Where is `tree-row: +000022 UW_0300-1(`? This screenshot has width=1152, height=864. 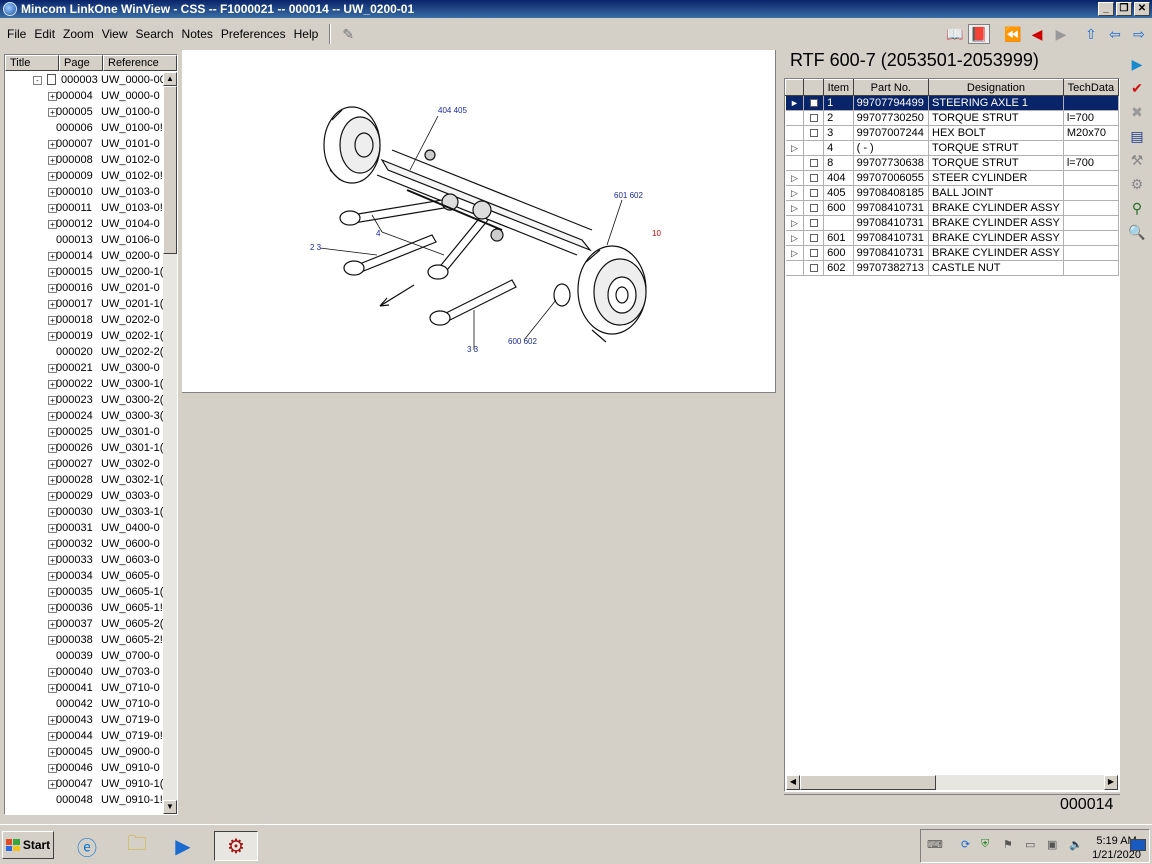
tree-row: +000022 UW_0300-1( is located at coordinates (84, 384).